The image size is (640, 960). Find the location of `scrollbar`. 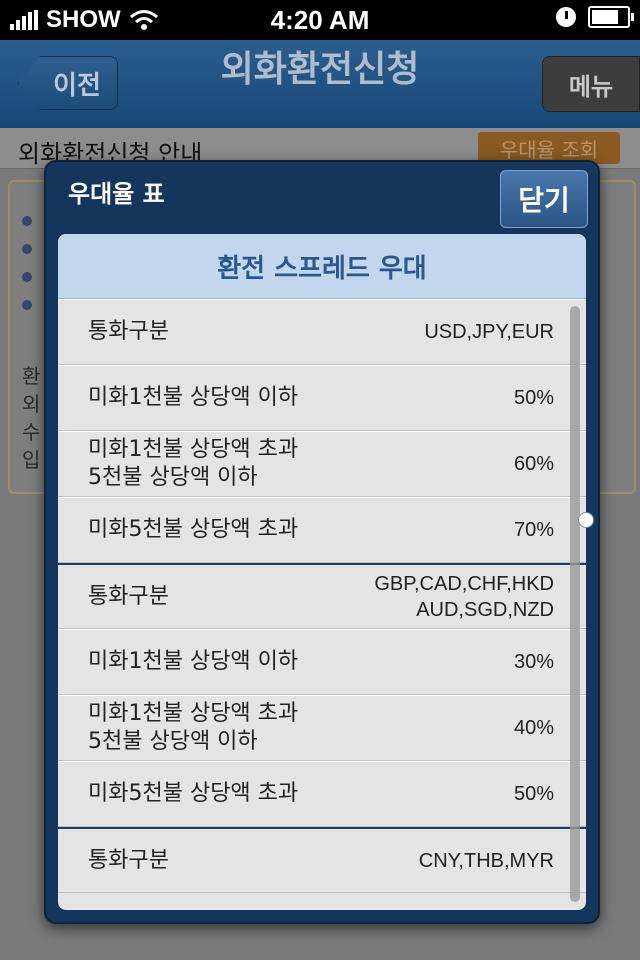

scrollbar is located at coordinates (575, 604).